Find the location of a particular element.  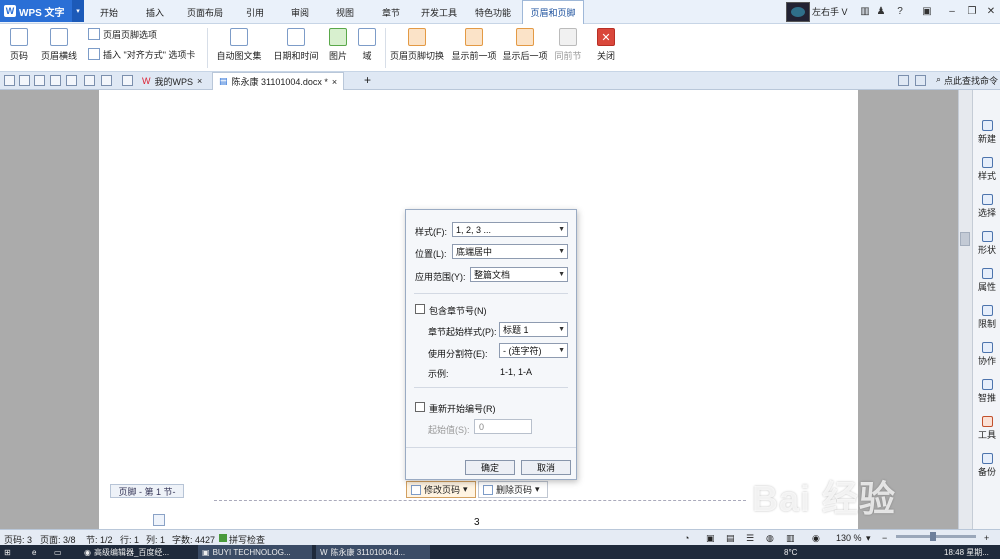

redo-icon is located at coordinates (106, 80).